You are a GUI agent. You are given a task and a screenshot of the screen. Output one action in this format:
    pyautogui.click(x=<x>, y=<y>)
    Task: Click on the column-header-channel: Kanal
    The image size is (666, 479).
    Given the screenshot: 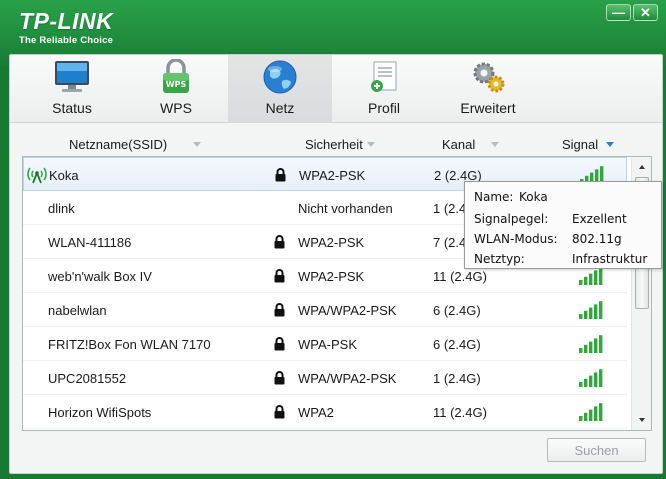 What is the action you would take?
    pyautogui.click(x=471, y=144)
    